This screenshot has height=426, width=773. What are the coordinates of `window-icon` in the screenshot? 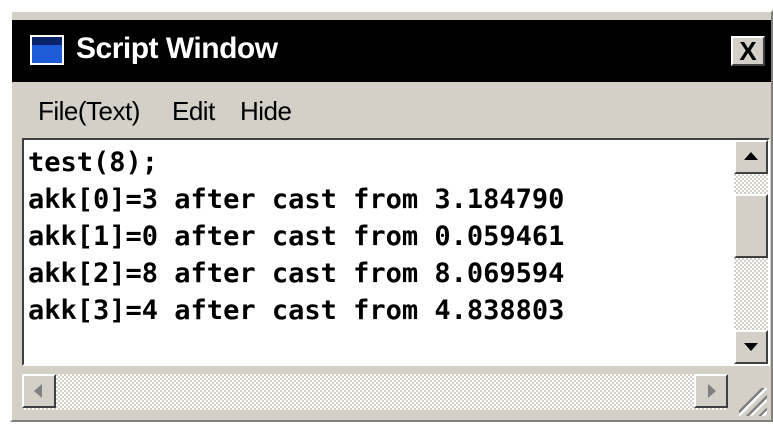 It's located at (47, 50).